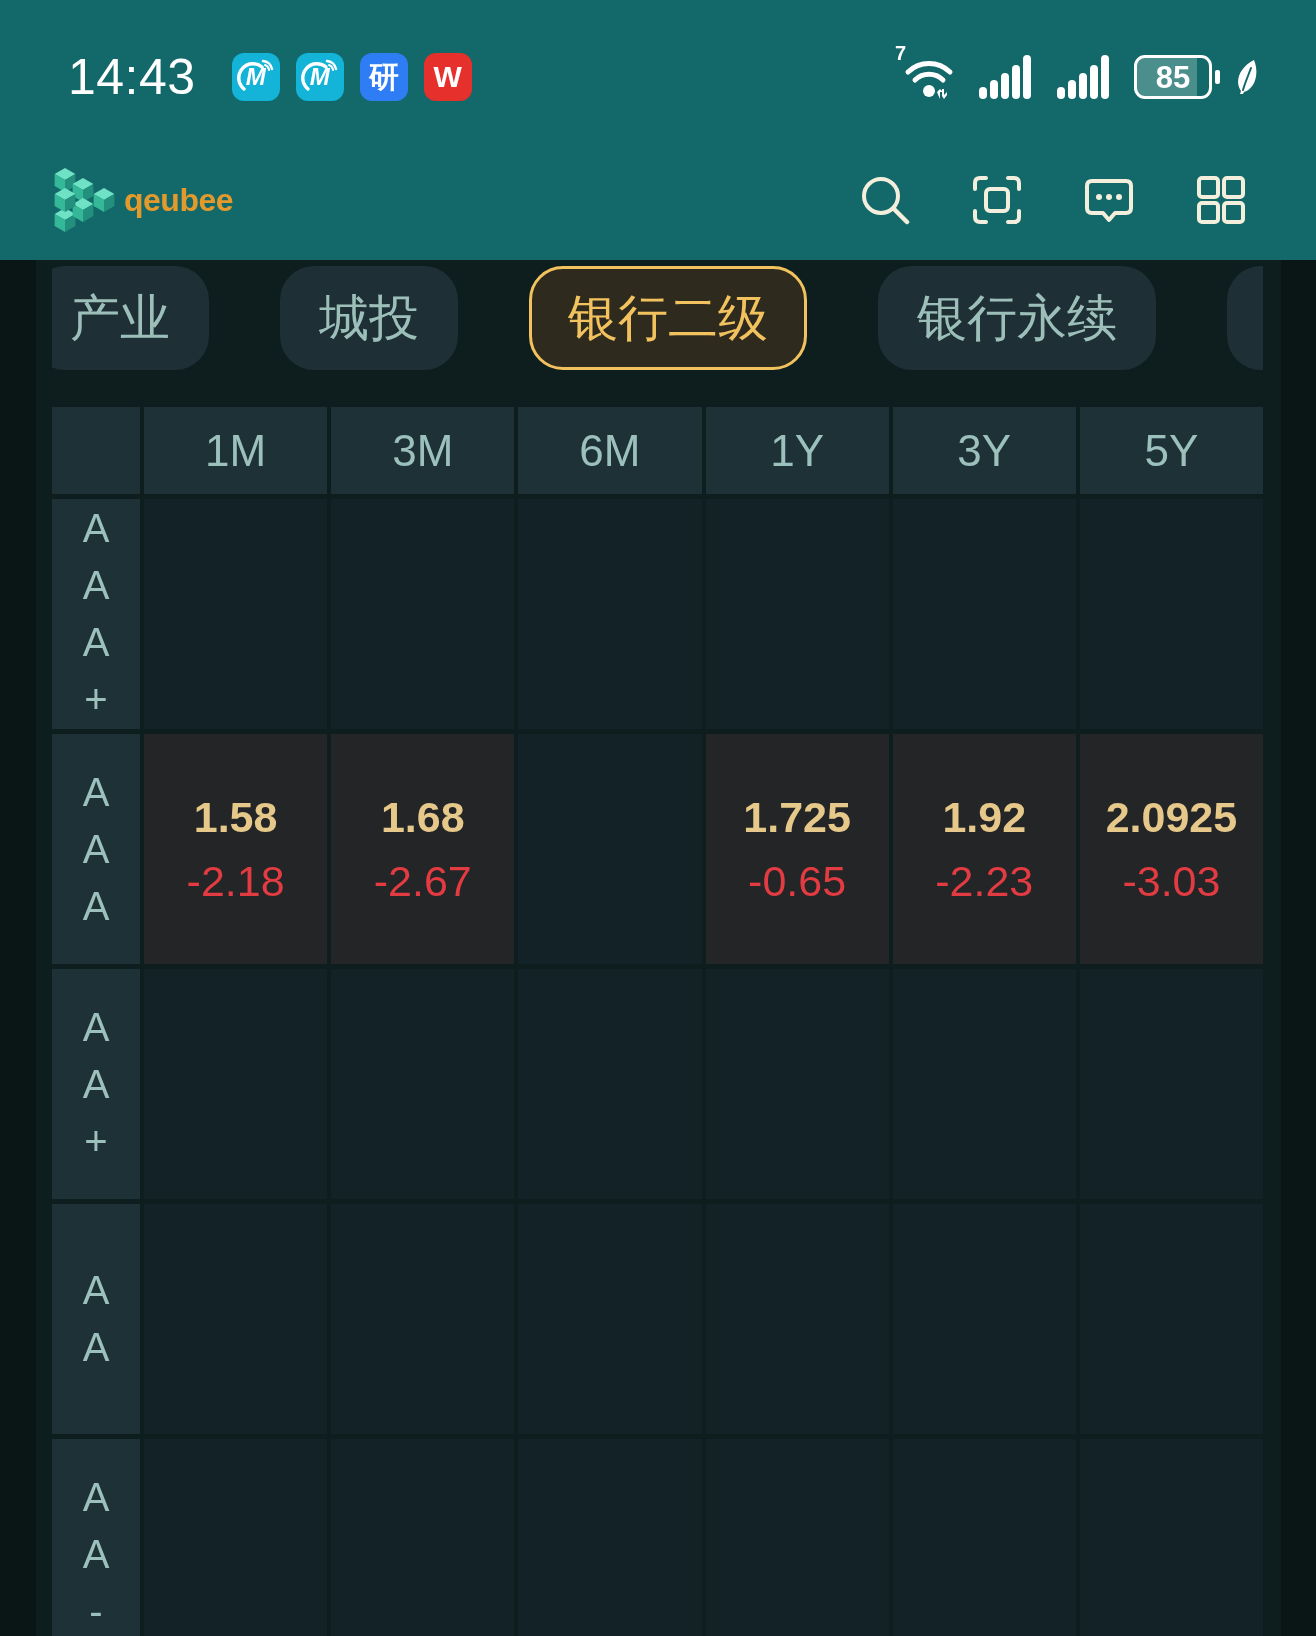 The height and width of the screenshot is (1636, 1316). Describe the element at coordinates (179, 200) in the screenshot. I see `brand-name: qeubee` at that location.